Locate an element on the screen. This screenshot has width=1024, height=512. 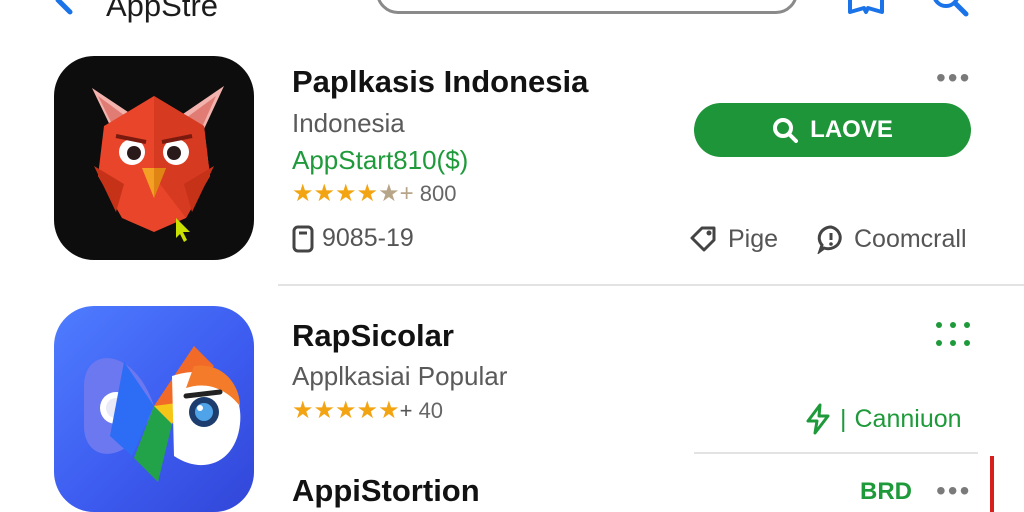
tag-icon is located at coordinates (703, 239).